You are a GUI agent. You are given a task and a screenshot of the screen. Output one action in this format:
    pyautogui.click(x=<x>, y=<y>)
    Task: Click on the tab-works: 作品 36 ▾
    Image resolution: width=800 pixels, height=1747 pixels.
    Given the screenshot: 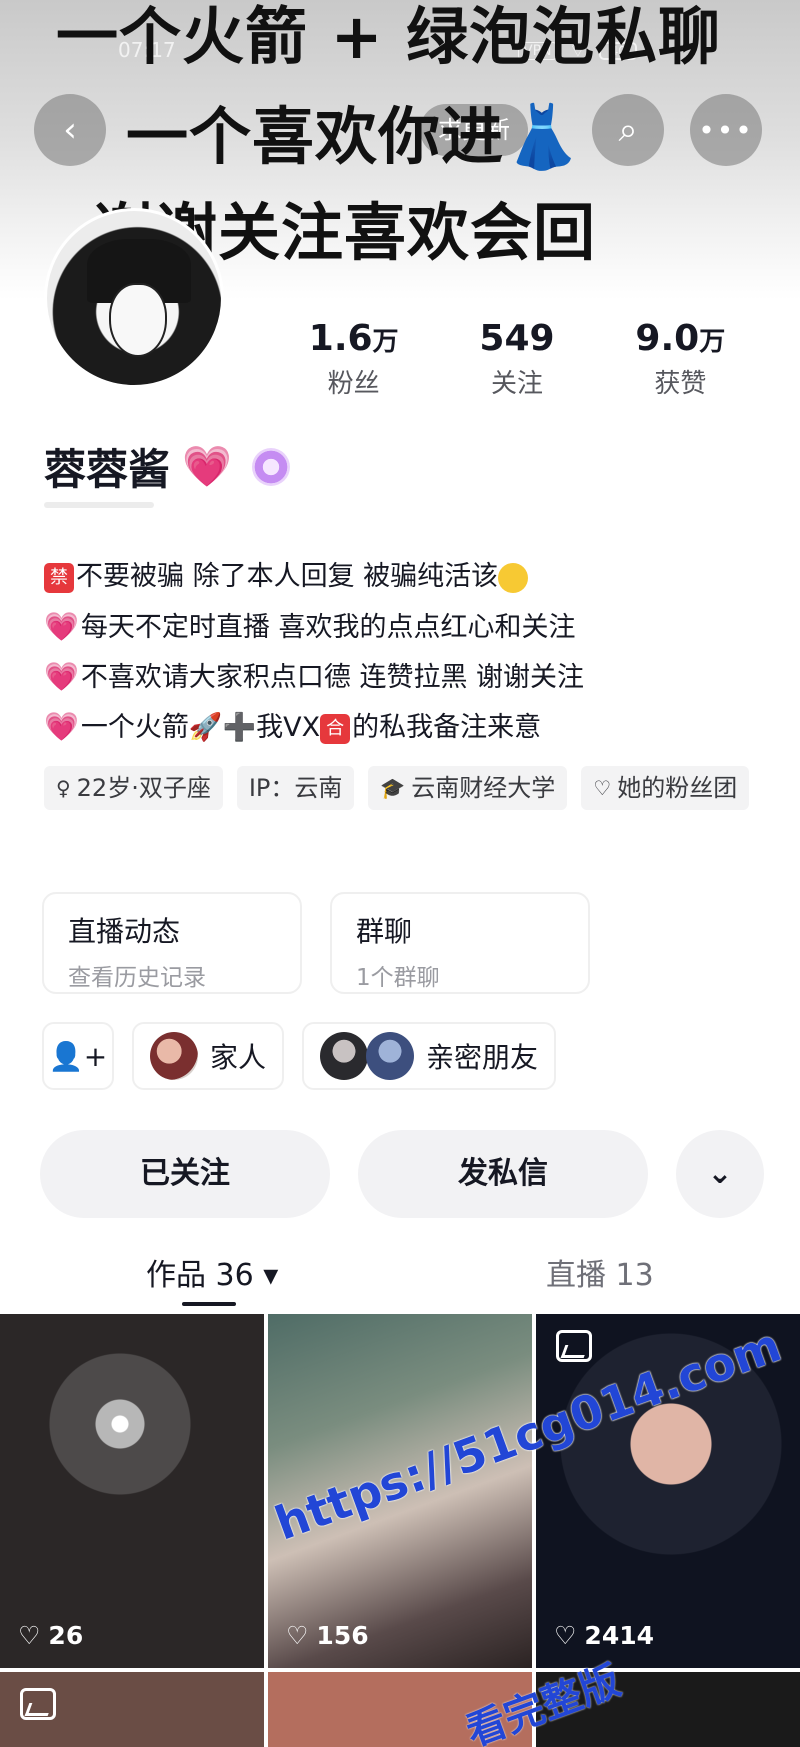 What is the action you would take?
    pyautogui.click(x=212, y=1272)
    